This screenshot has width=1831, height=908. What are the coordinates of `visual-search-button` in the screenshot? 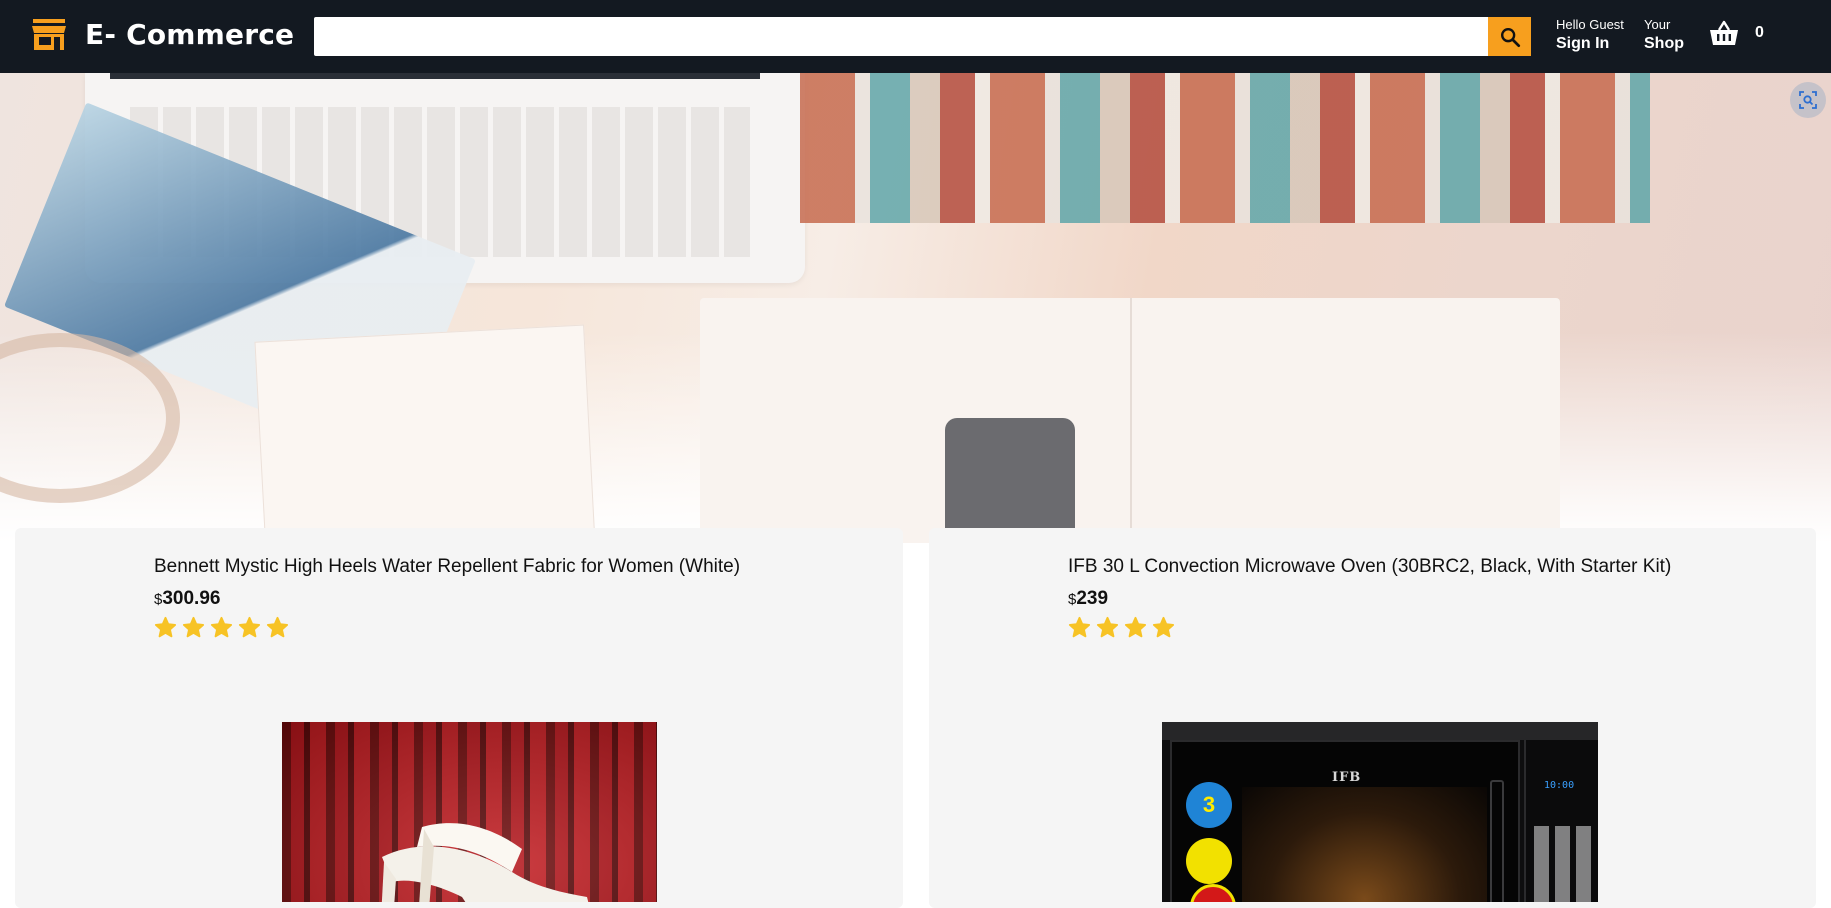 It's located at (1808, 100).